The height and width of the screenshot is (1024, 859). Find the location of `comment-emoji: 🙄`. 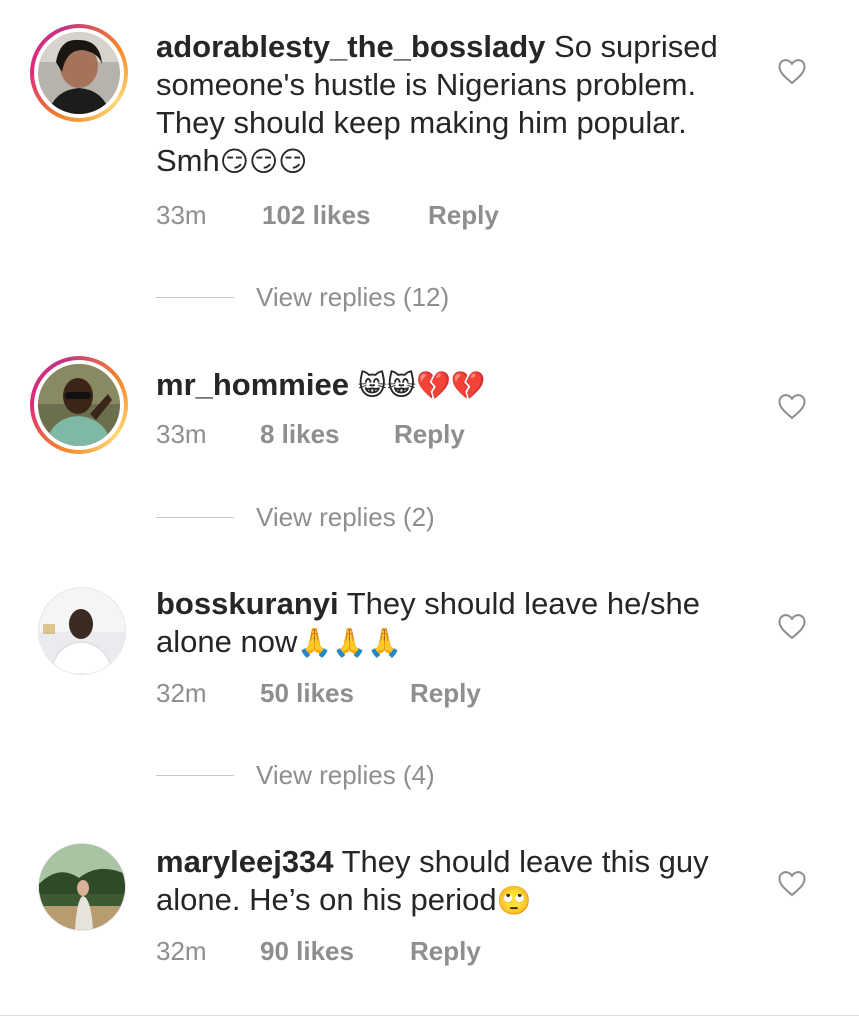

comment-emoji: 🙄 is located at coordinates (514, 900).